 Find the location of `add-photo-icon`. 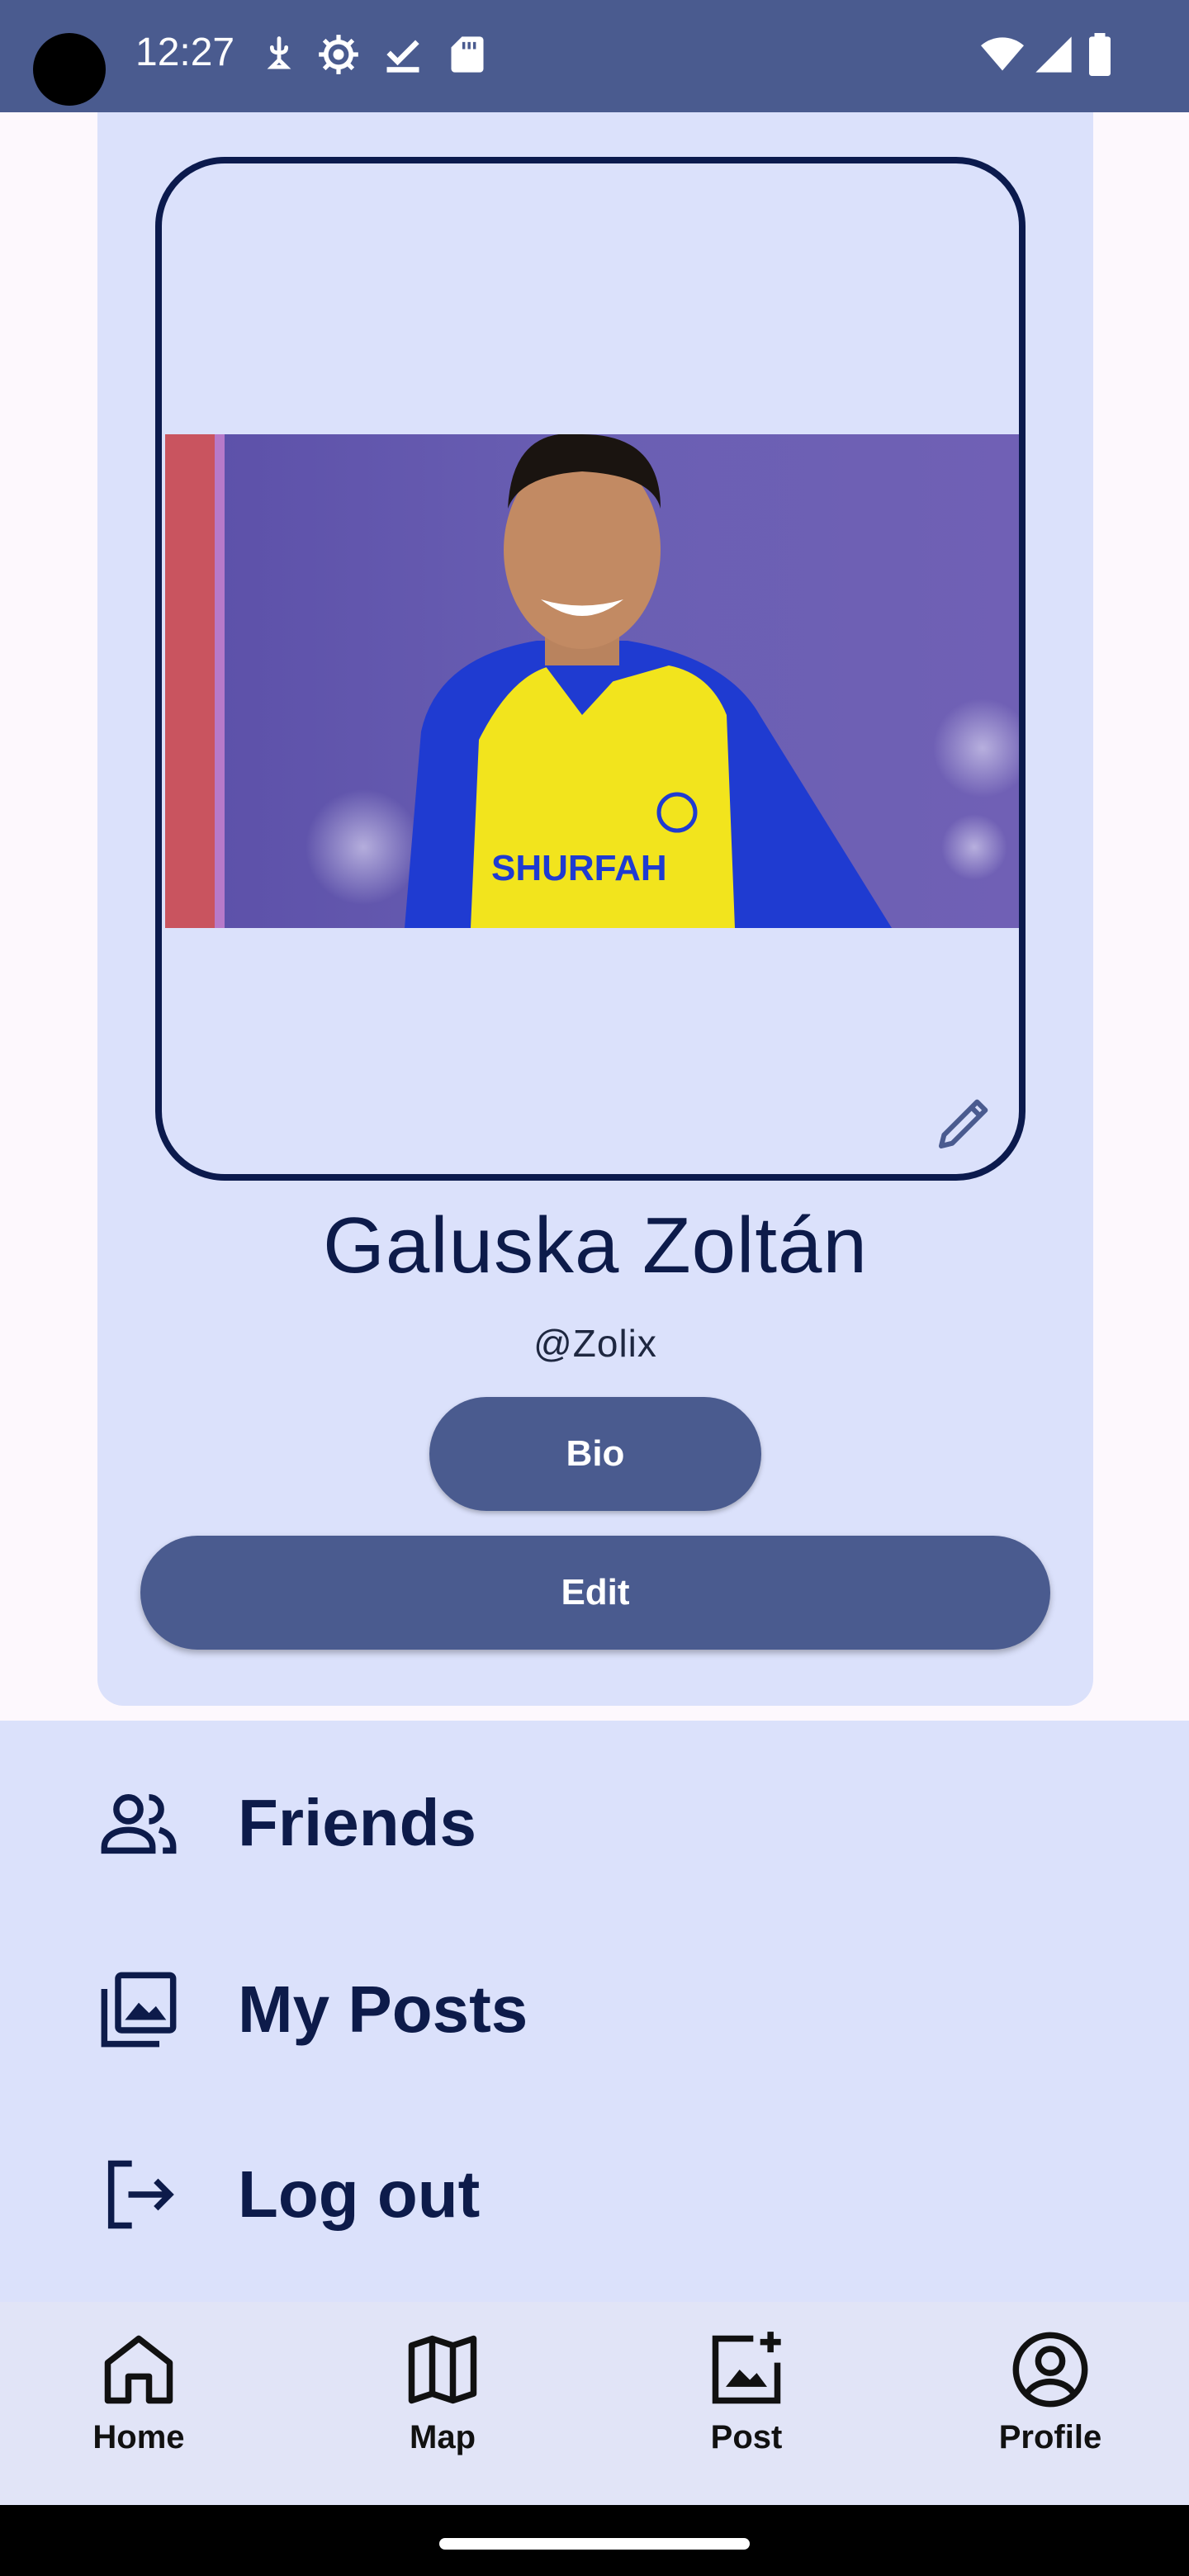

add-photo-icon is located at coordinates (746, 2368).